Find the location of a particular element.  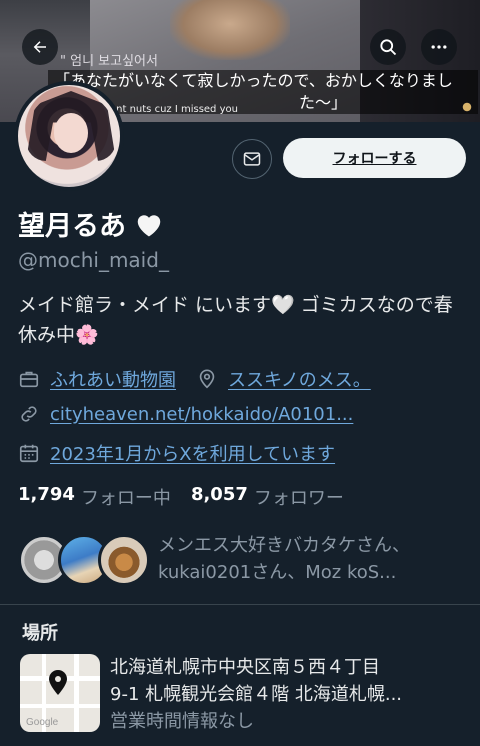

message-icon is located at coordinates (252, 159).